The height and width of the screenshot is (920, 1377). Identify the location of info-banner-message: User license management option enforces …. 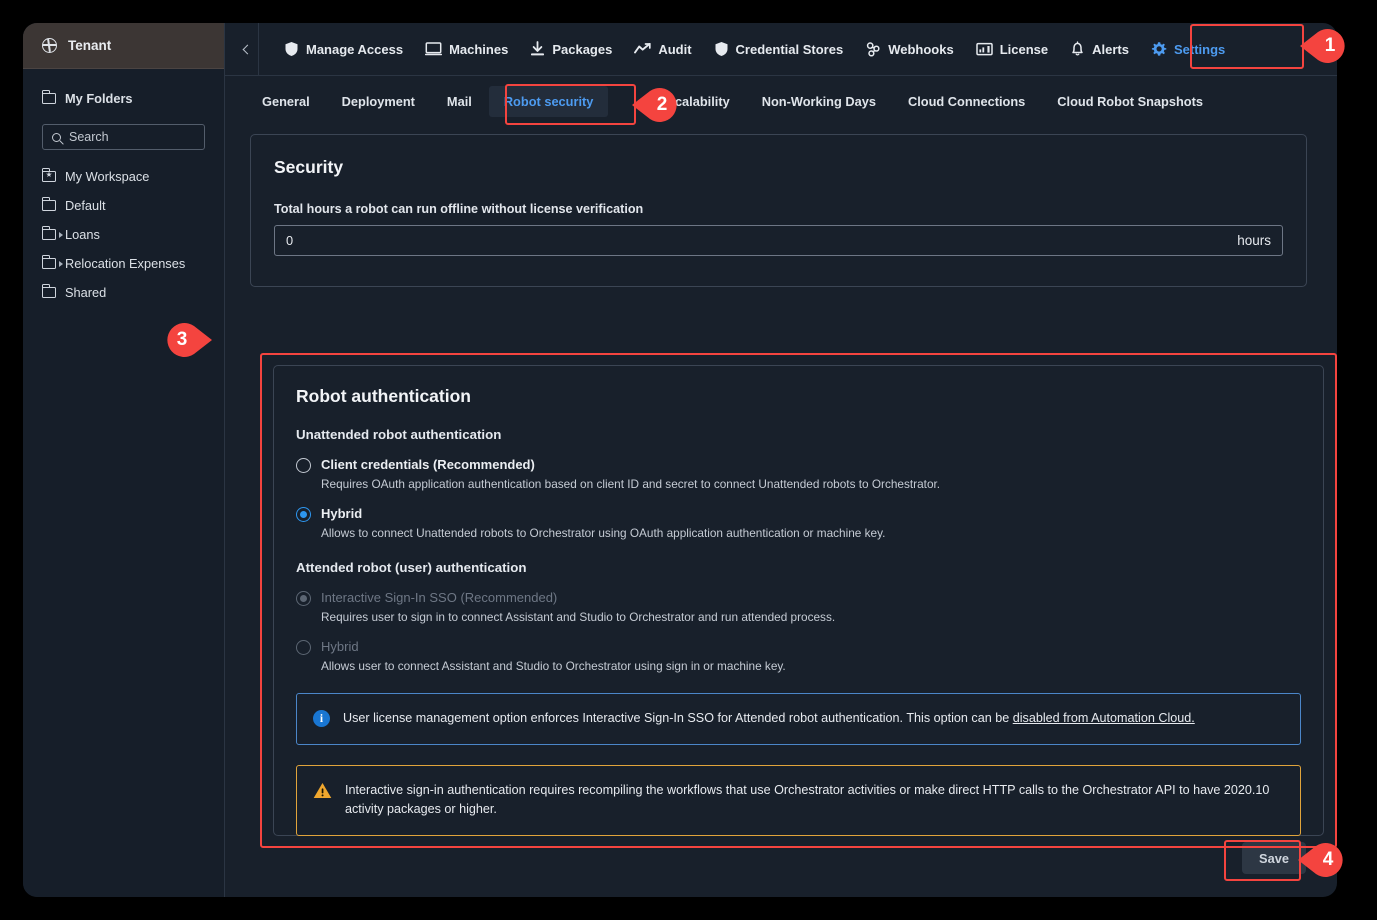
(678, 718).